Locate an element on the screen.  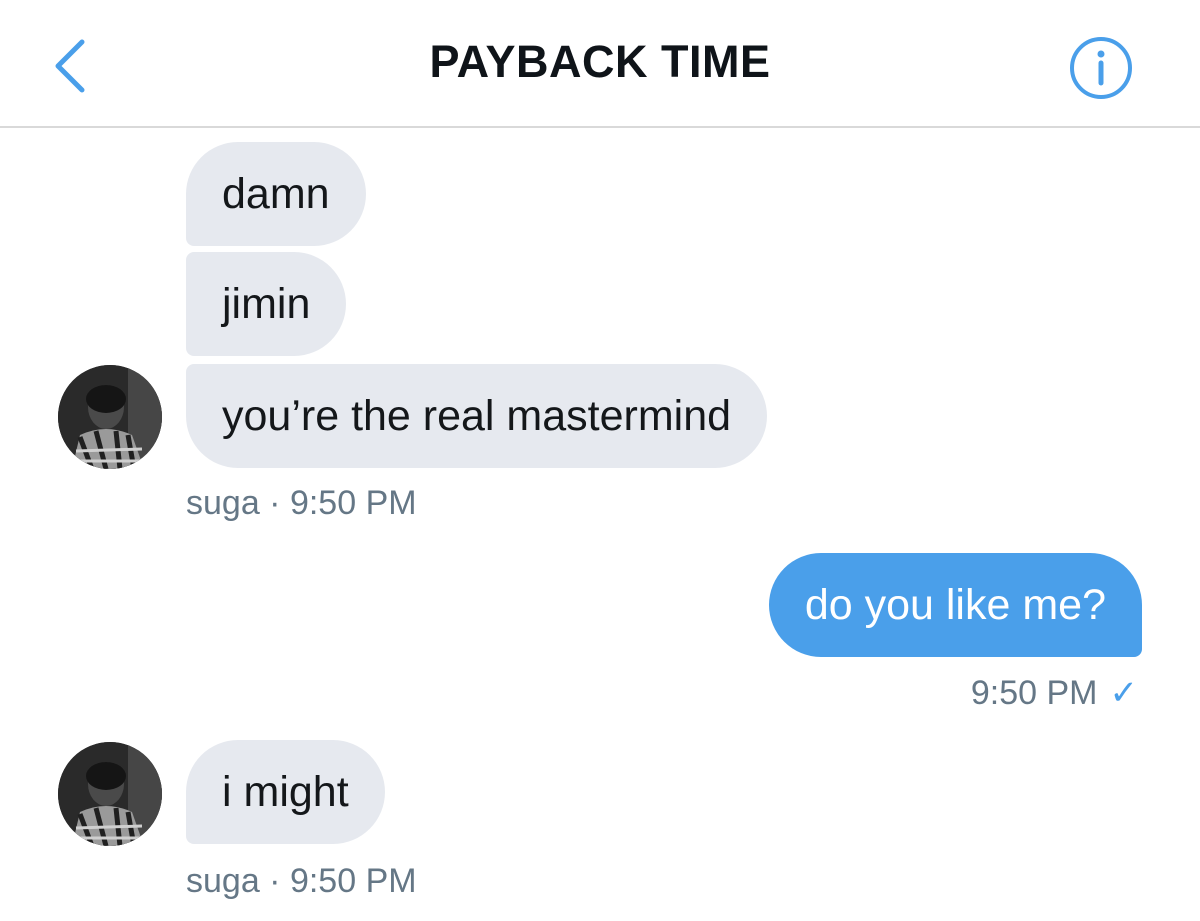
conversation-header: PAYBACK TIME is located at coordinates (600, 64).